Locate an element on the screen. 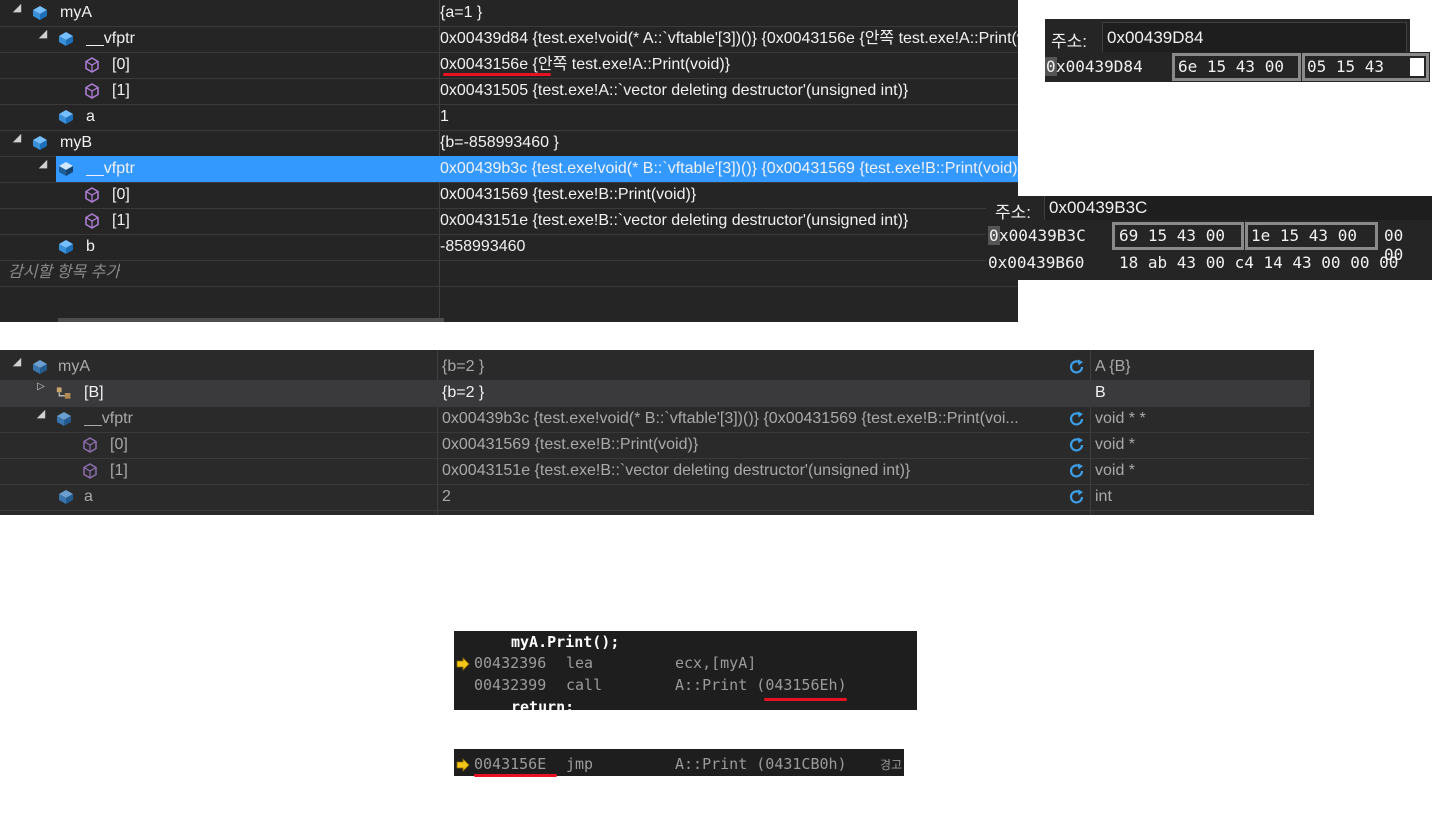 Image resolution: width=1455 pixels, height=818 pixels. instruction-operands: A::Print (043156Eh) is located at coordinates (761, 685).